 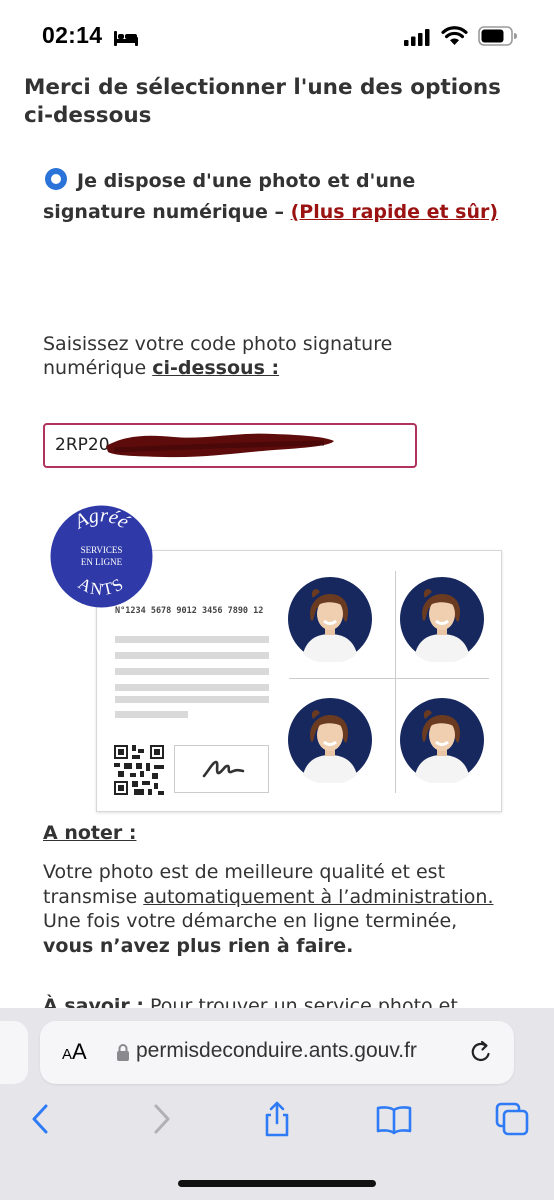 What do you see at coordinates (72, 35) in the screenshot?
I see `status-time: 02:14` at bounding box center [72, 35].